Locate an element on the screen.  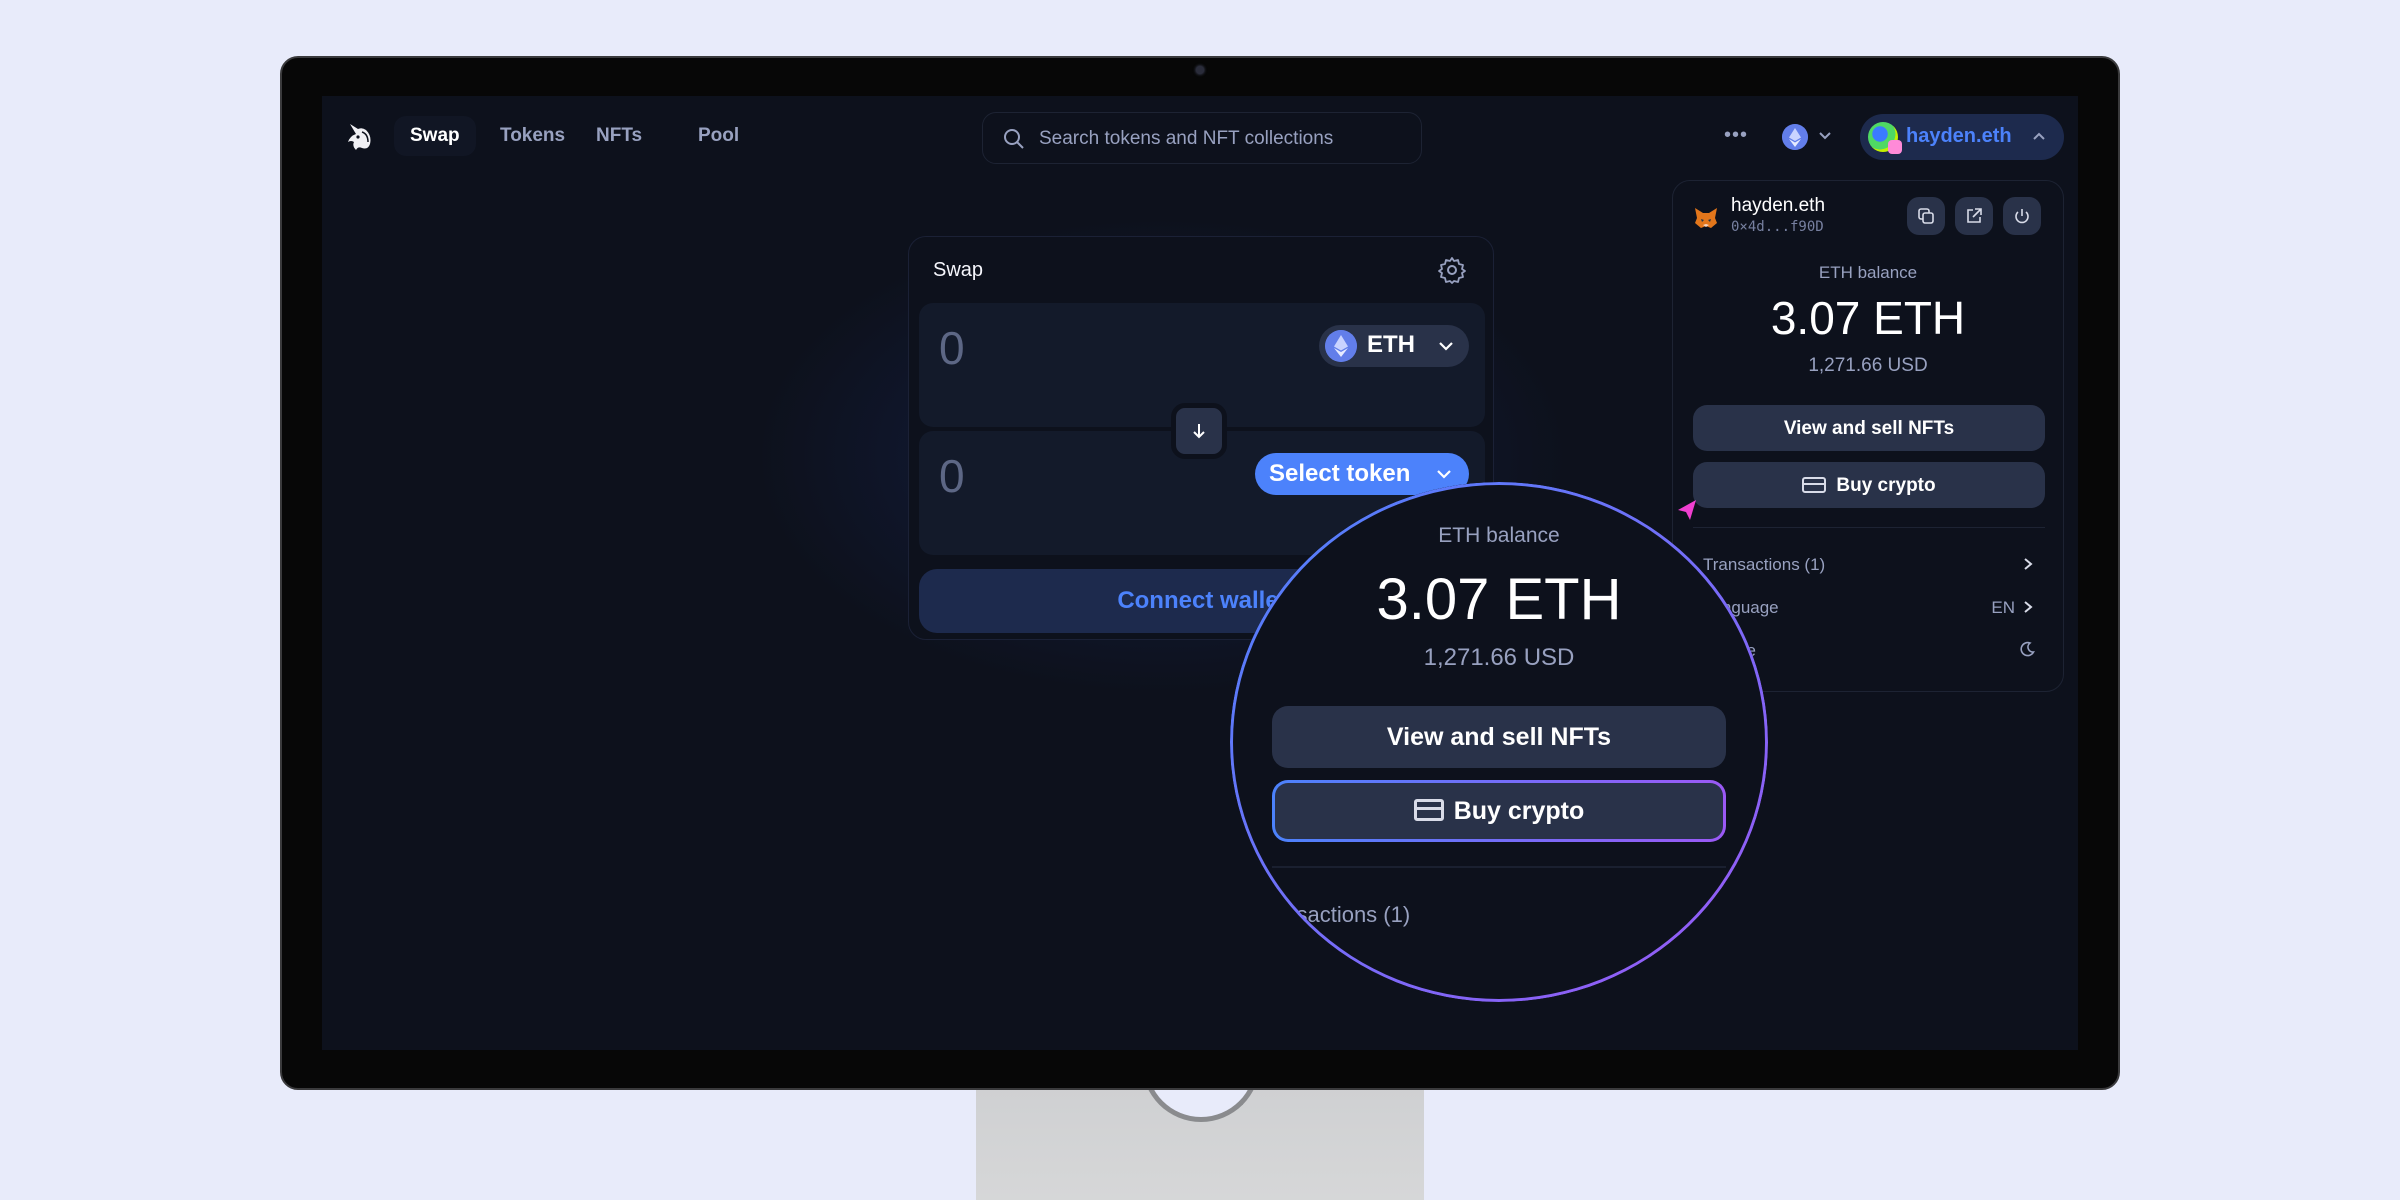
disconnect-button is located at coordinates (2022, 216).